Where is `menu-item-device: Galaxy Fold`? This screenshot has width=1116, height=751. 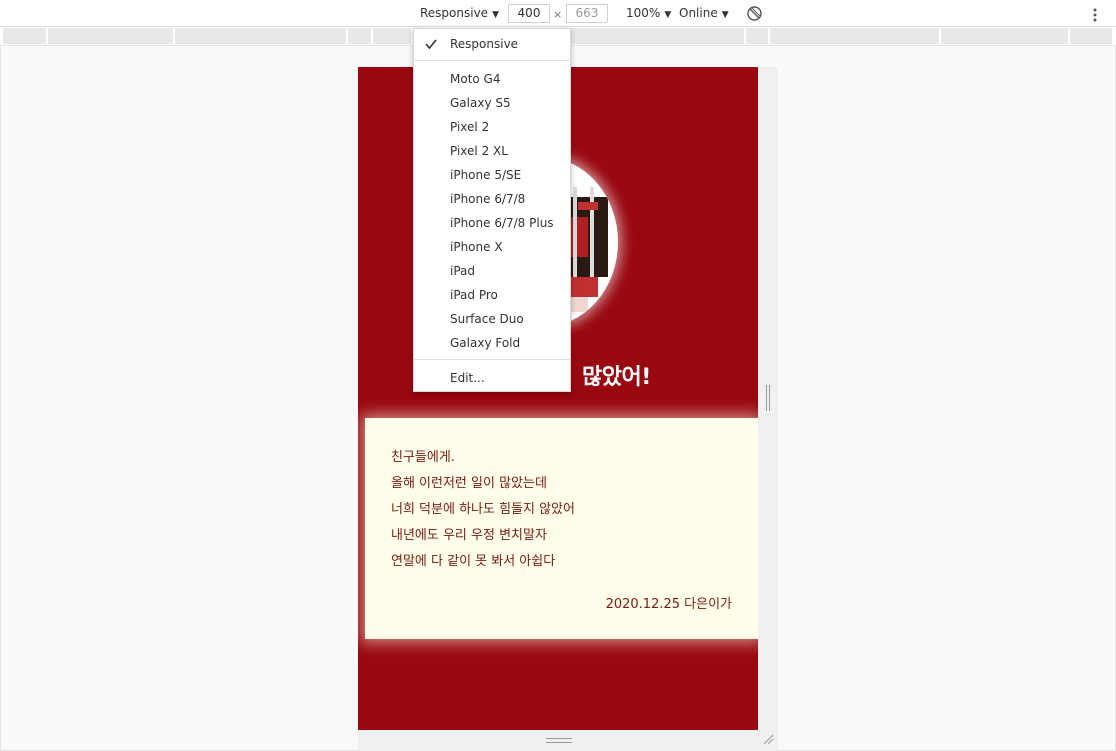
menu-item-device: Galaxy Fold is located at coordinates (492, 343).